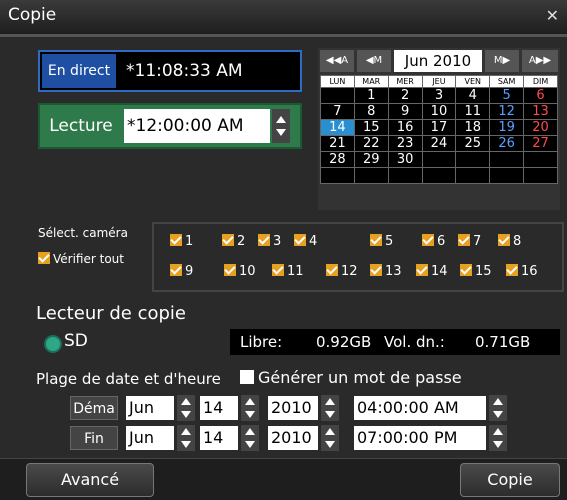  What do you see at coordinates (181, 242) in the screenshot?
I see `camera-checkbox-1: 1` at bounding box center [181, 242].